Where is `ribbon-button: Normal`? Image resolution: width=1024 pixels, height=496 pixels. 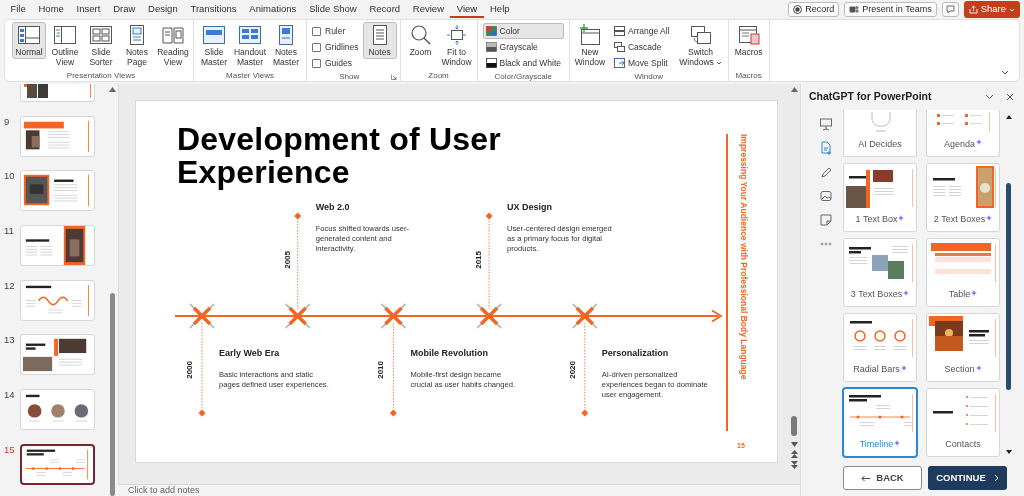 ribbon-button: Normal is located at coordinates (29, 40).